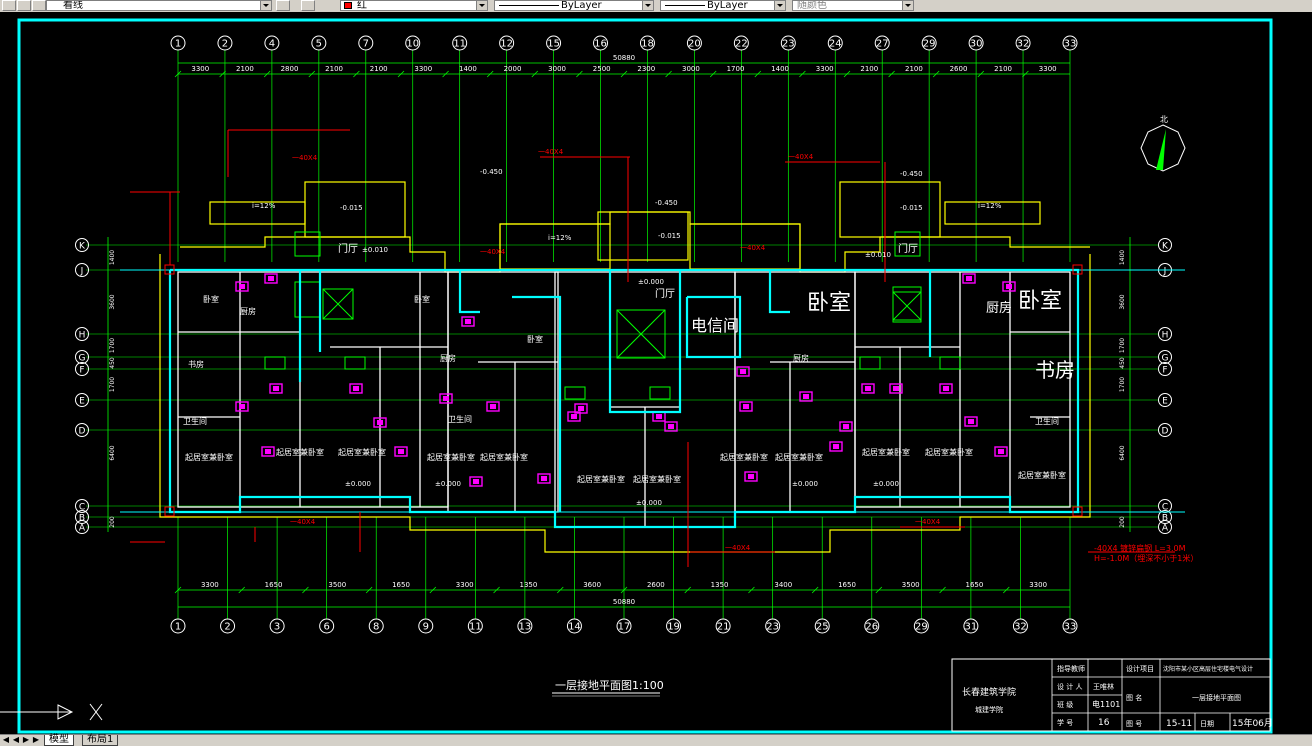 The image size is (1312, 746). What do you see at coordinates (805, 484) in the screenshot?
I see `elev-mark-10: ±0.000` at bounding box center [805, 484].